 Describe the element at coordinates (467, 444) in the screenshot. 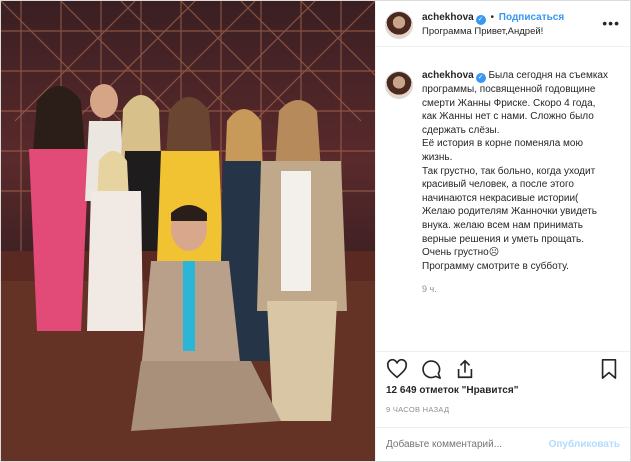

I see `comment-input` at that location.